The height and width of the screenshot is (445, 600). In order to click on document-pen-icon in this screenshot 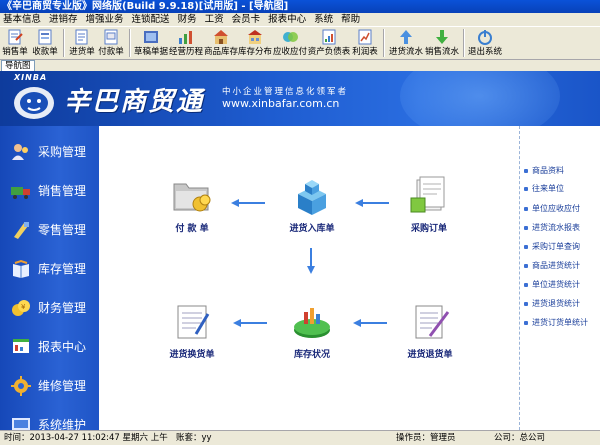, I will do `click(432, 322)`.